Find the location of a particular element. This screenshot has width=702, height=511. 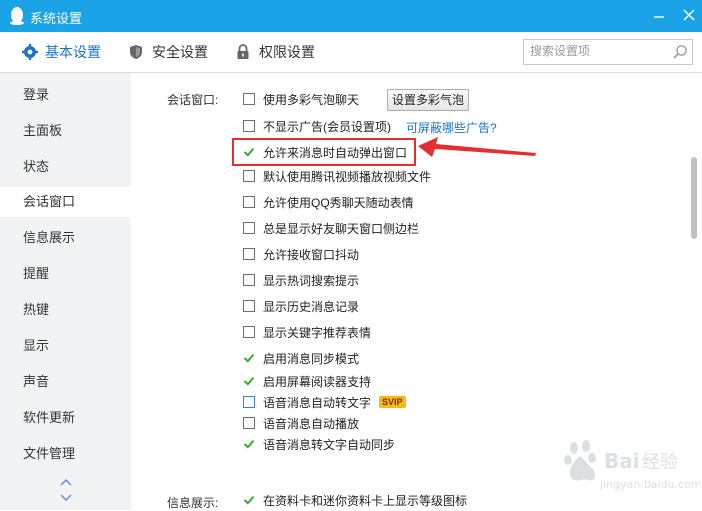

tab-permission-settings: 权限设置 is located at coordinates (280, 52).